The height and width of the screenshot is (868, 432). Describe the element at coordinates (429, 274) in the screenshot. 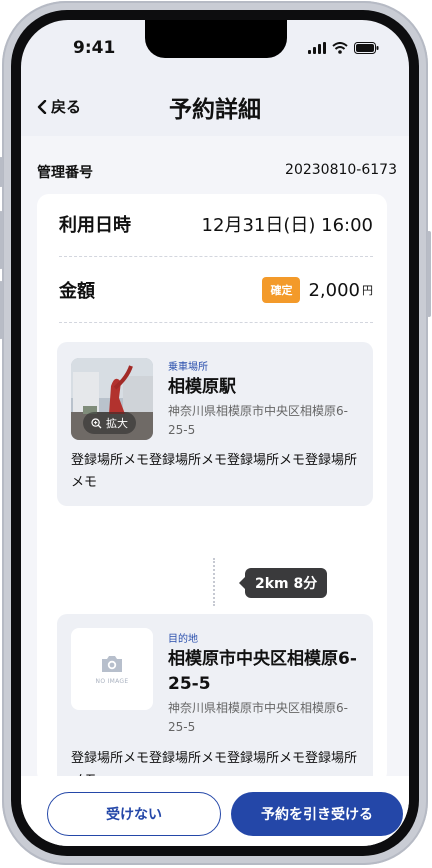

I see `power-button` at that location.